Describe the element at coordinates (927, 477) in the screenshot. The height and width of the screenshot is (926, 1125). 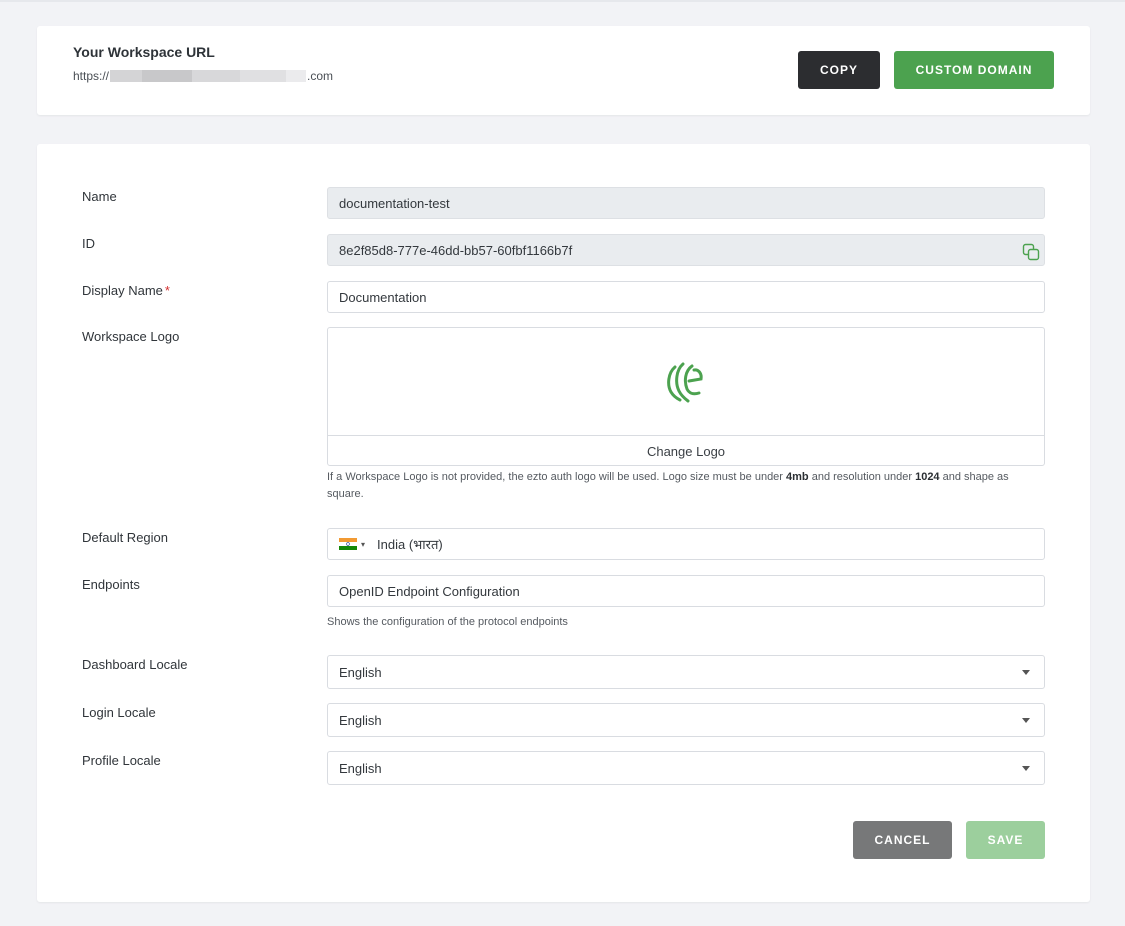
I see `logo-hint-resolution: 1024` at that location.